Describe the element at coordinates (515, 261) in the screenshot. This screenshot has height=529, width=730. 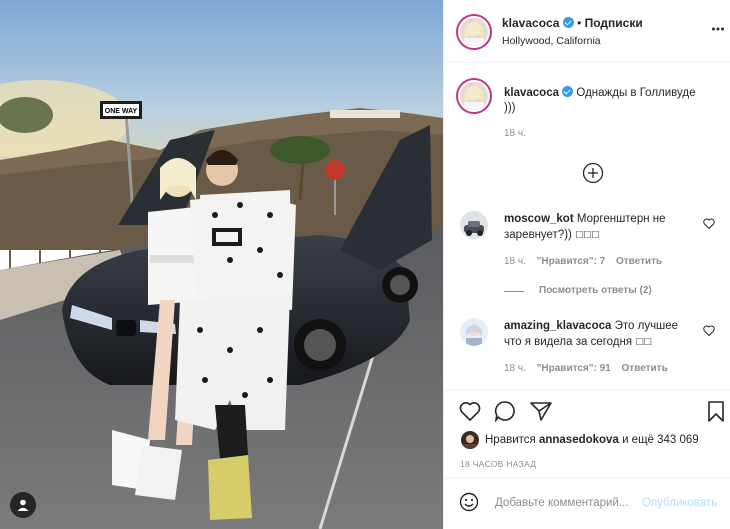
I see `comment-1-time: 18 ч.` at that location.